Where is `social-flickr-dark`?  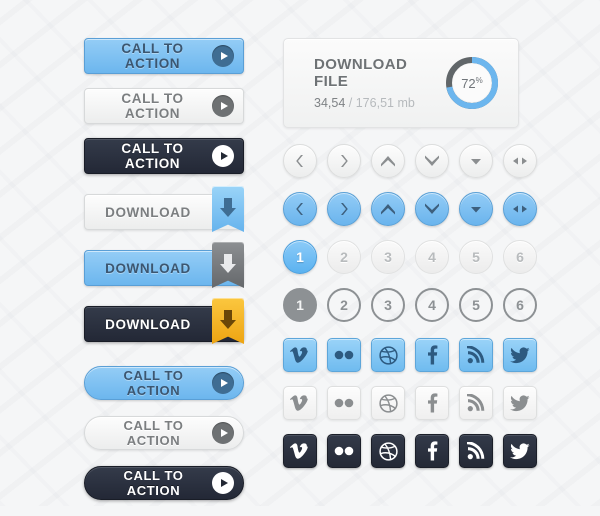 social-flickr-dark is located at coordinates (344, 451).